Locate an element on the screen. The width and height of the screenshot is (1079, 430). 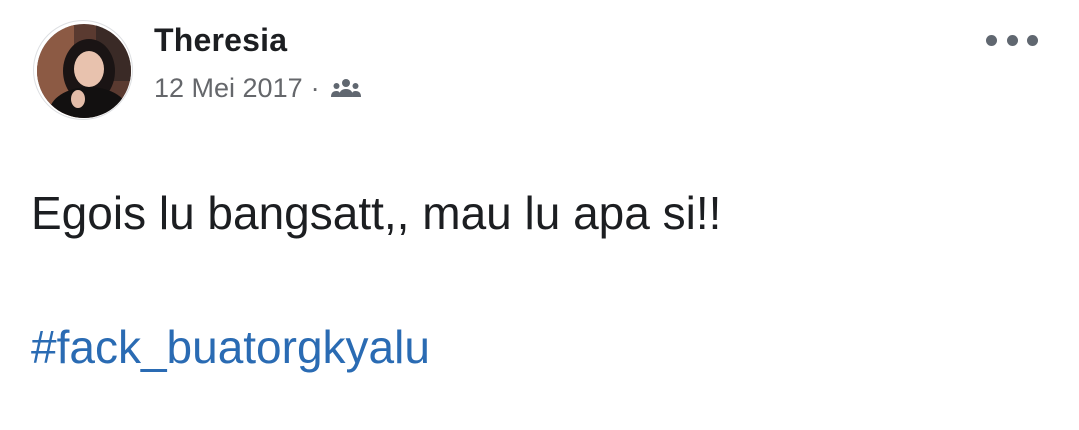
friends-icon is located at coordinates (346, 89).